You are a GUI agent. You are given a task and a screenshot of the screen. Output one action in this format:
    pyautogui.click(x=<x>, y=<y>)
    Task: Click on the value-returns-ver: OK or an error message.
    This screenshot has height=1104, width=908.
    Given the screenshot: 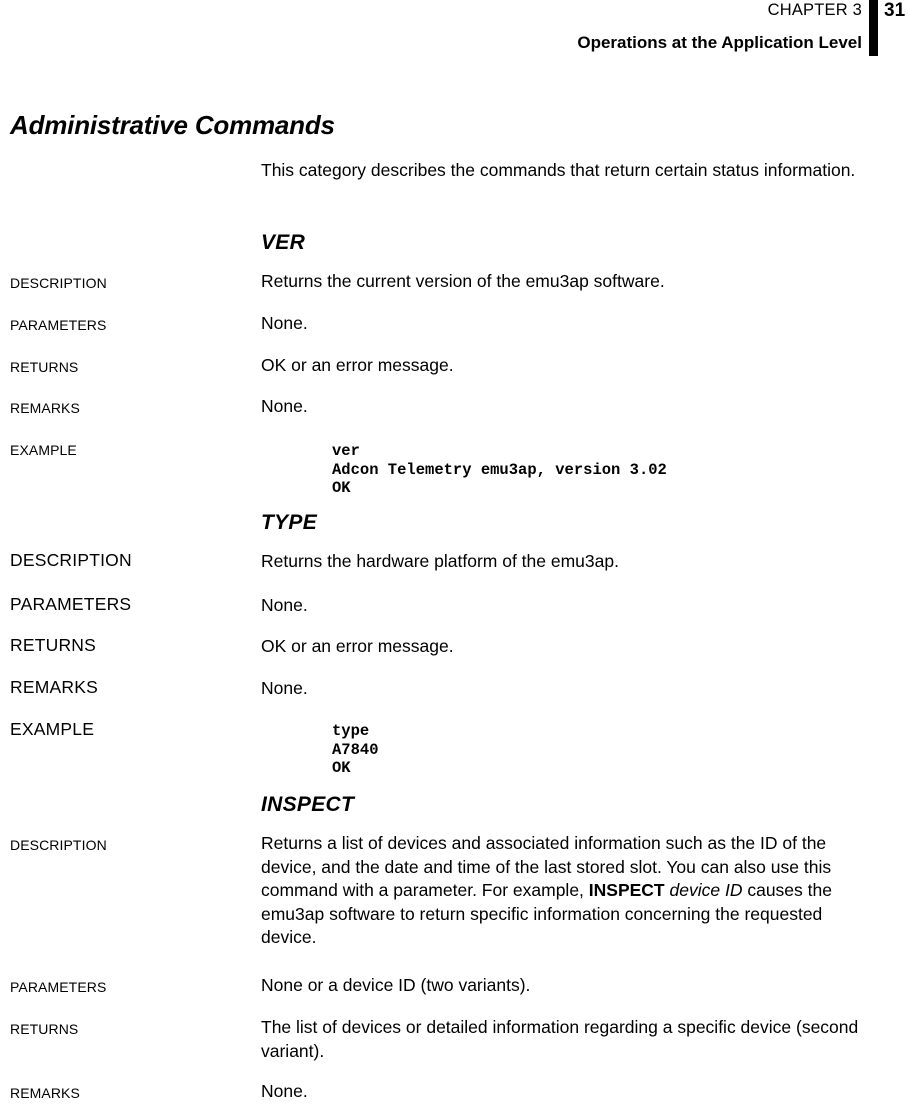 What is the action you would take?
    pyautogui.click(x=357, y=365)
    